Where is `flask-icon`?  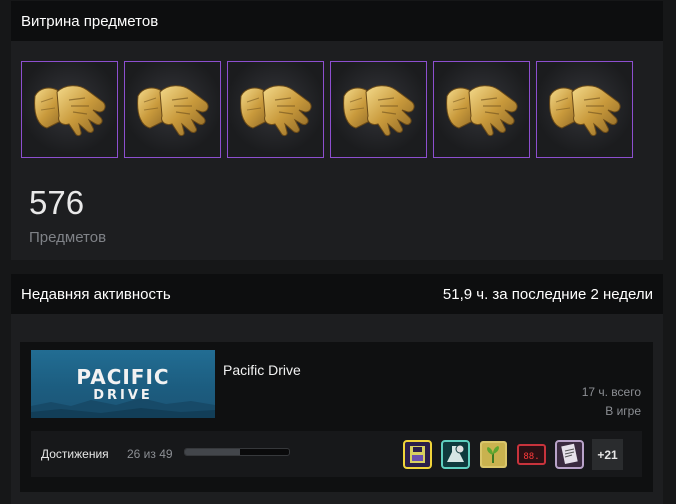 flask-icon is located at coordinates (455, 454).